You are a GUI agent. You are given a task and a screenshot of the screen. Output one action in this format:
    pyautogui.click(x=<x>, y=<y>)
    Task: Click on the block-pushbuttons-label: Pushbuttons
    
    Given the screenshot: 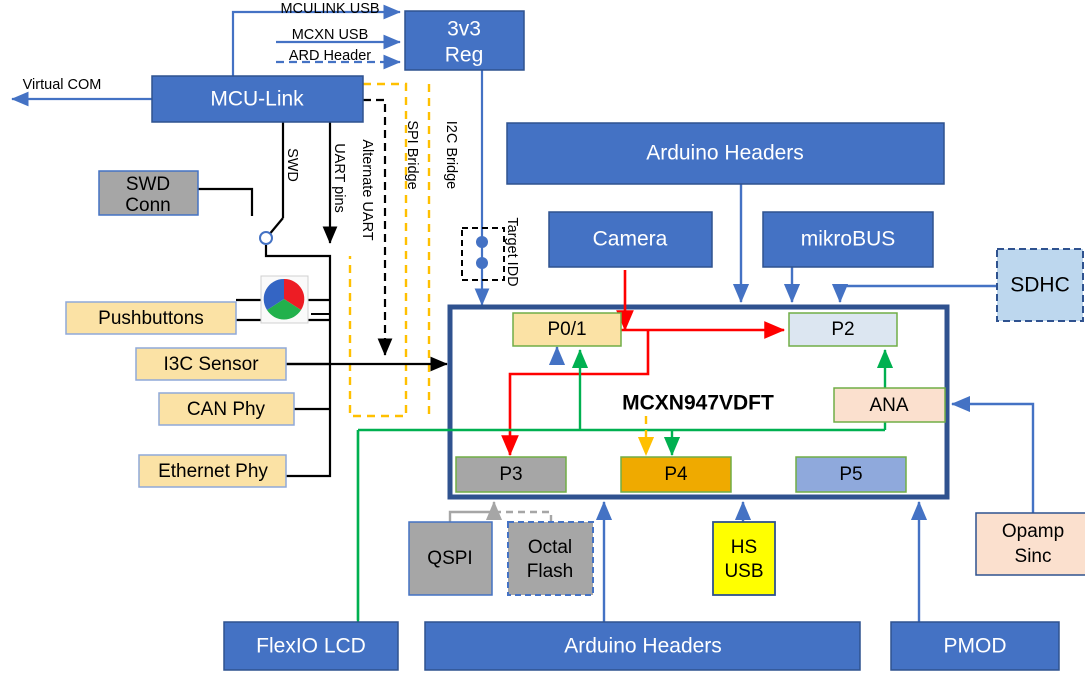 What is the action you would take?
    pyautogui.click(x=151, y=318)
    